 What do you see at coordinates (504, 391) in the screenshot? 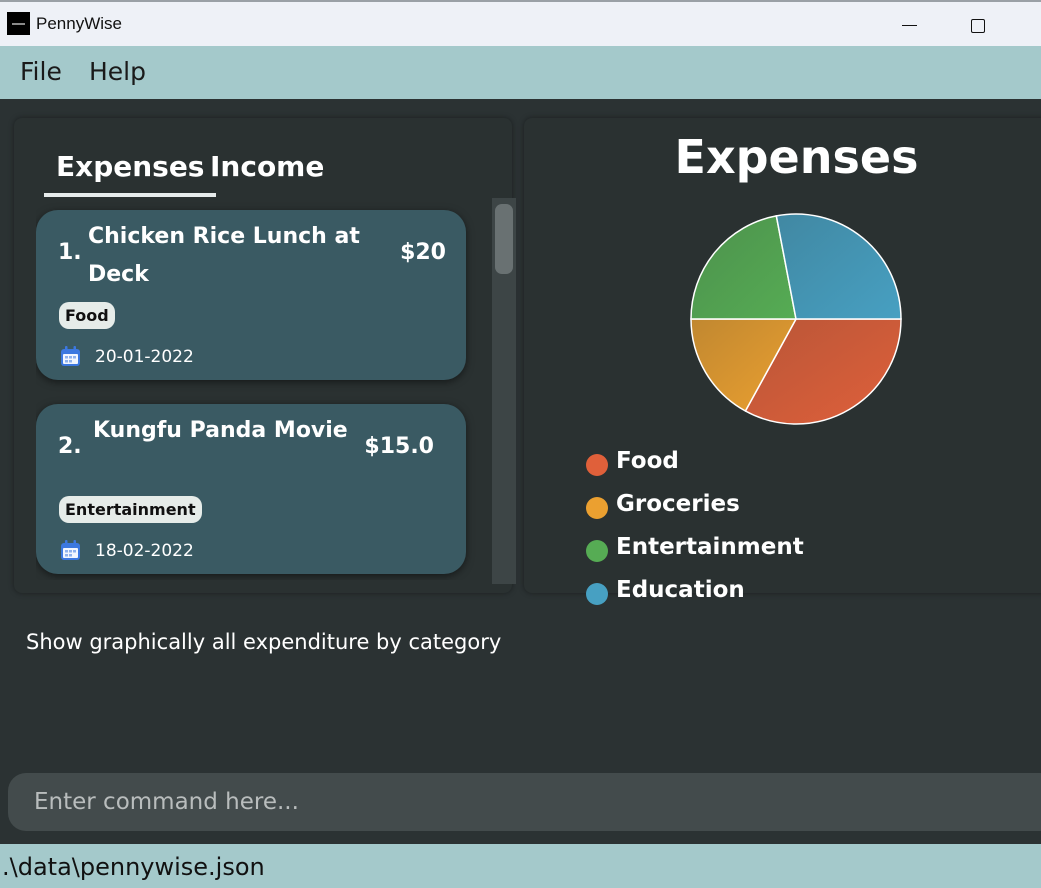
I see `list-scrollbar` at bounding box center [504, 391].